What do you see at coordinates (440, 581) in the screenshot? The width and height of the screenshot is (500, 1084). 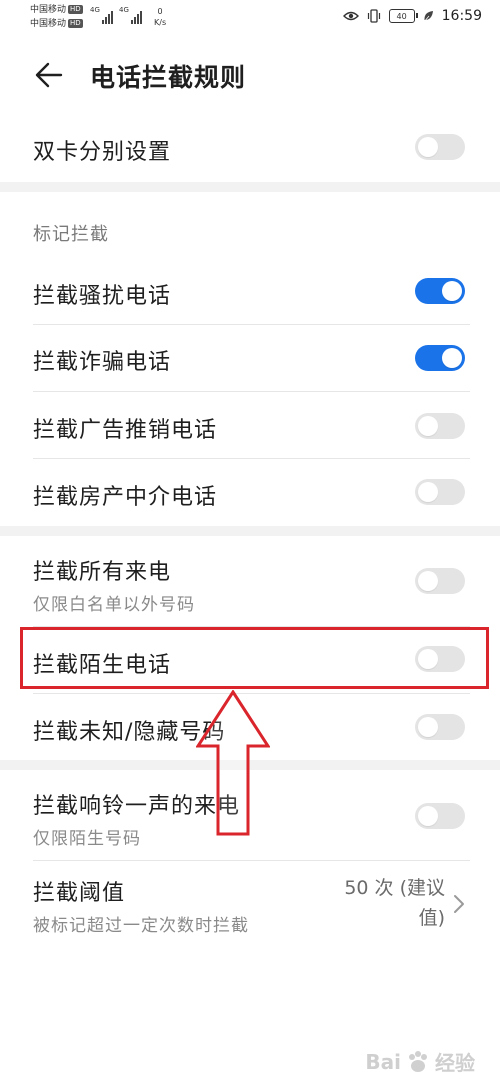 I see `all-calls-toggle` at bounding box center [440, 581].